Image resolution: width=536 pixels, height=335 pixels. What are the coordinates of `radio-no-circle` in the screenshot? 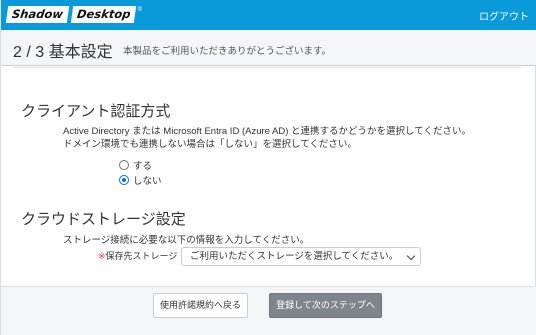 It's located at (124, 180).